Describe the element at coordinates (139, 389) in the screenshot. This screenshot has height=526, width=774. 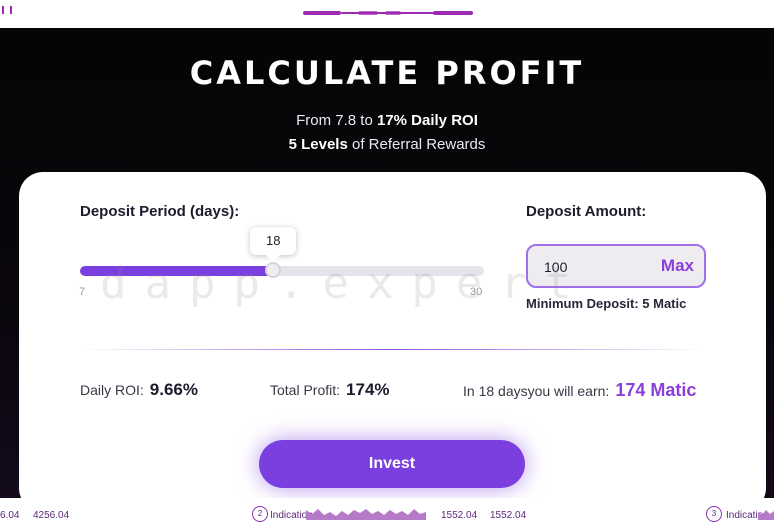
I see `daily-roi-stat: Daily ROI: 9.66%` at that location.